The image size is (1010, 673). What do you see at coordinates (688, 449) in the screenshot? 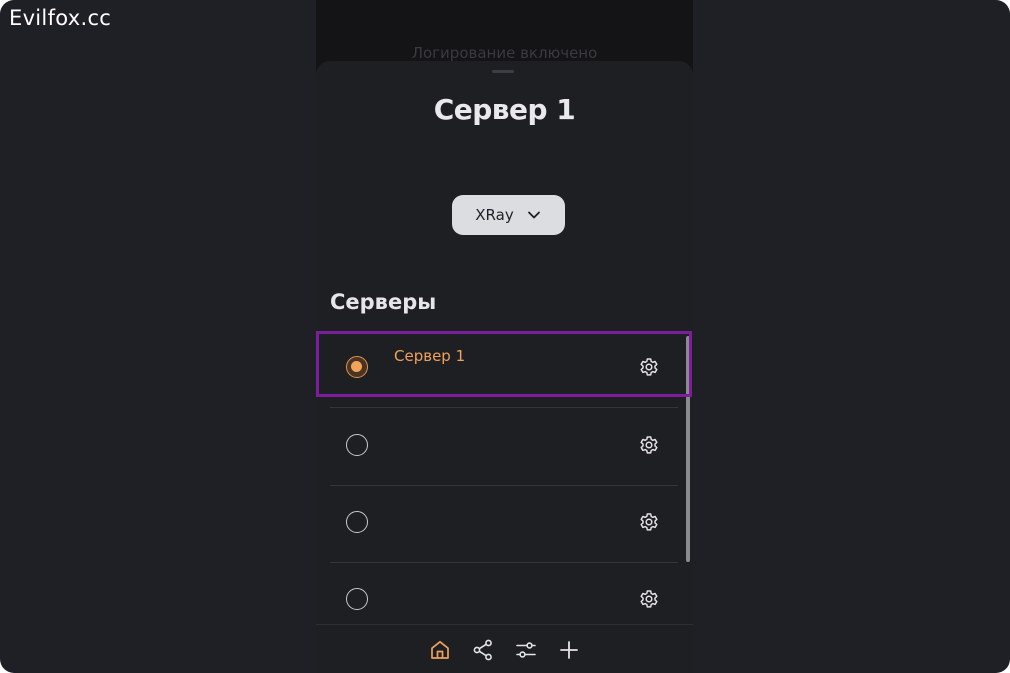
I see `scrollbar` at bounding box center [688, 449].